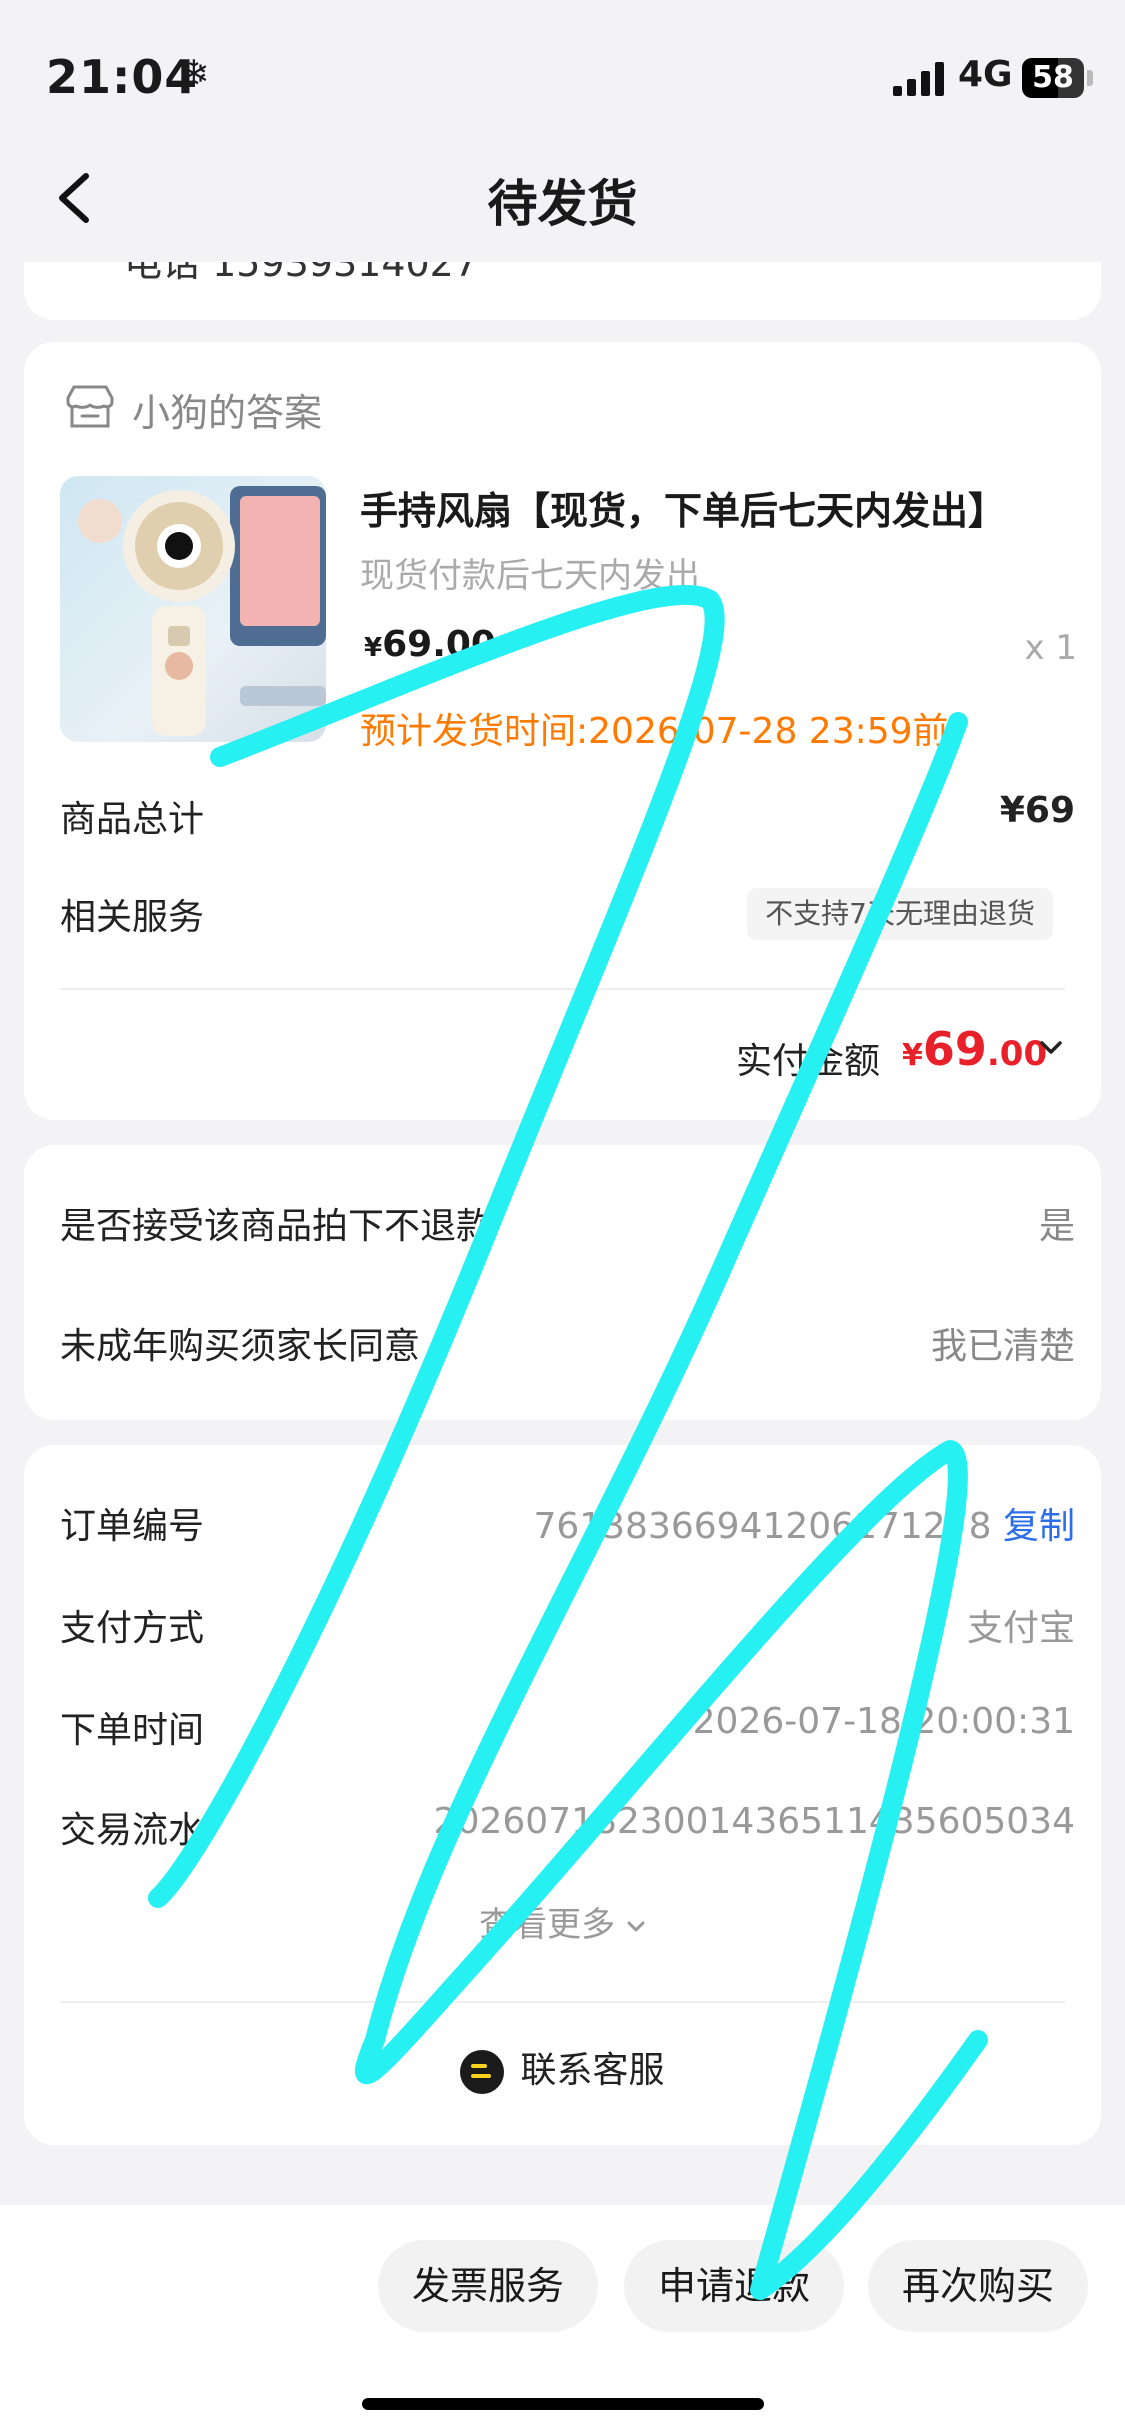  Describe the element at coordinates (978, 2286) in the screenshot. I see `buy-again-button: 再次购买` at that location.